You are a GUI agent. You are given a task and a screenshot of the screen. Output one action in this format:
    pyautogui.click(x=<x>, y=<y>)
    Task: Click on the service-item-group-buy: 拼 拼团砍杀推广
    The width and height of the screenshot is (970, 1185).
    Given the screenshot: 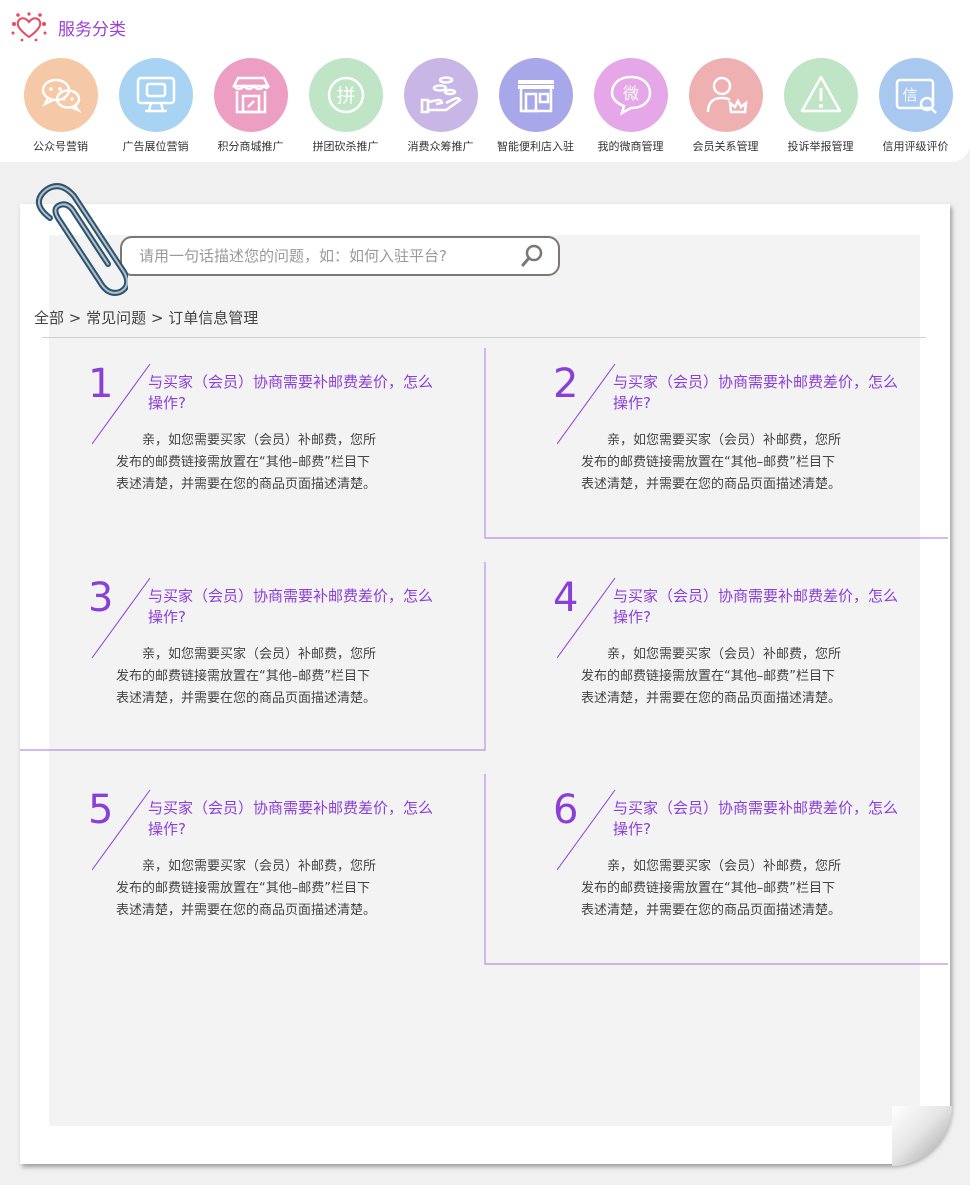 What is the action you would take?
    pyautogui.click(x=345, y=106)
    